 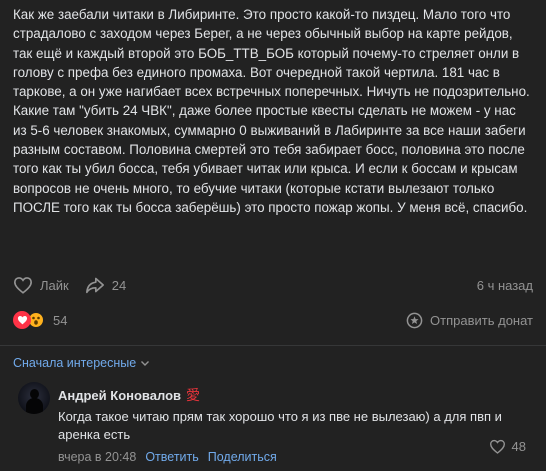 What do you see at coordinates (273, 320) in the screenshot?
I see `reactions-bar: 54 Отправить донат` at bounding box center [273, 320].